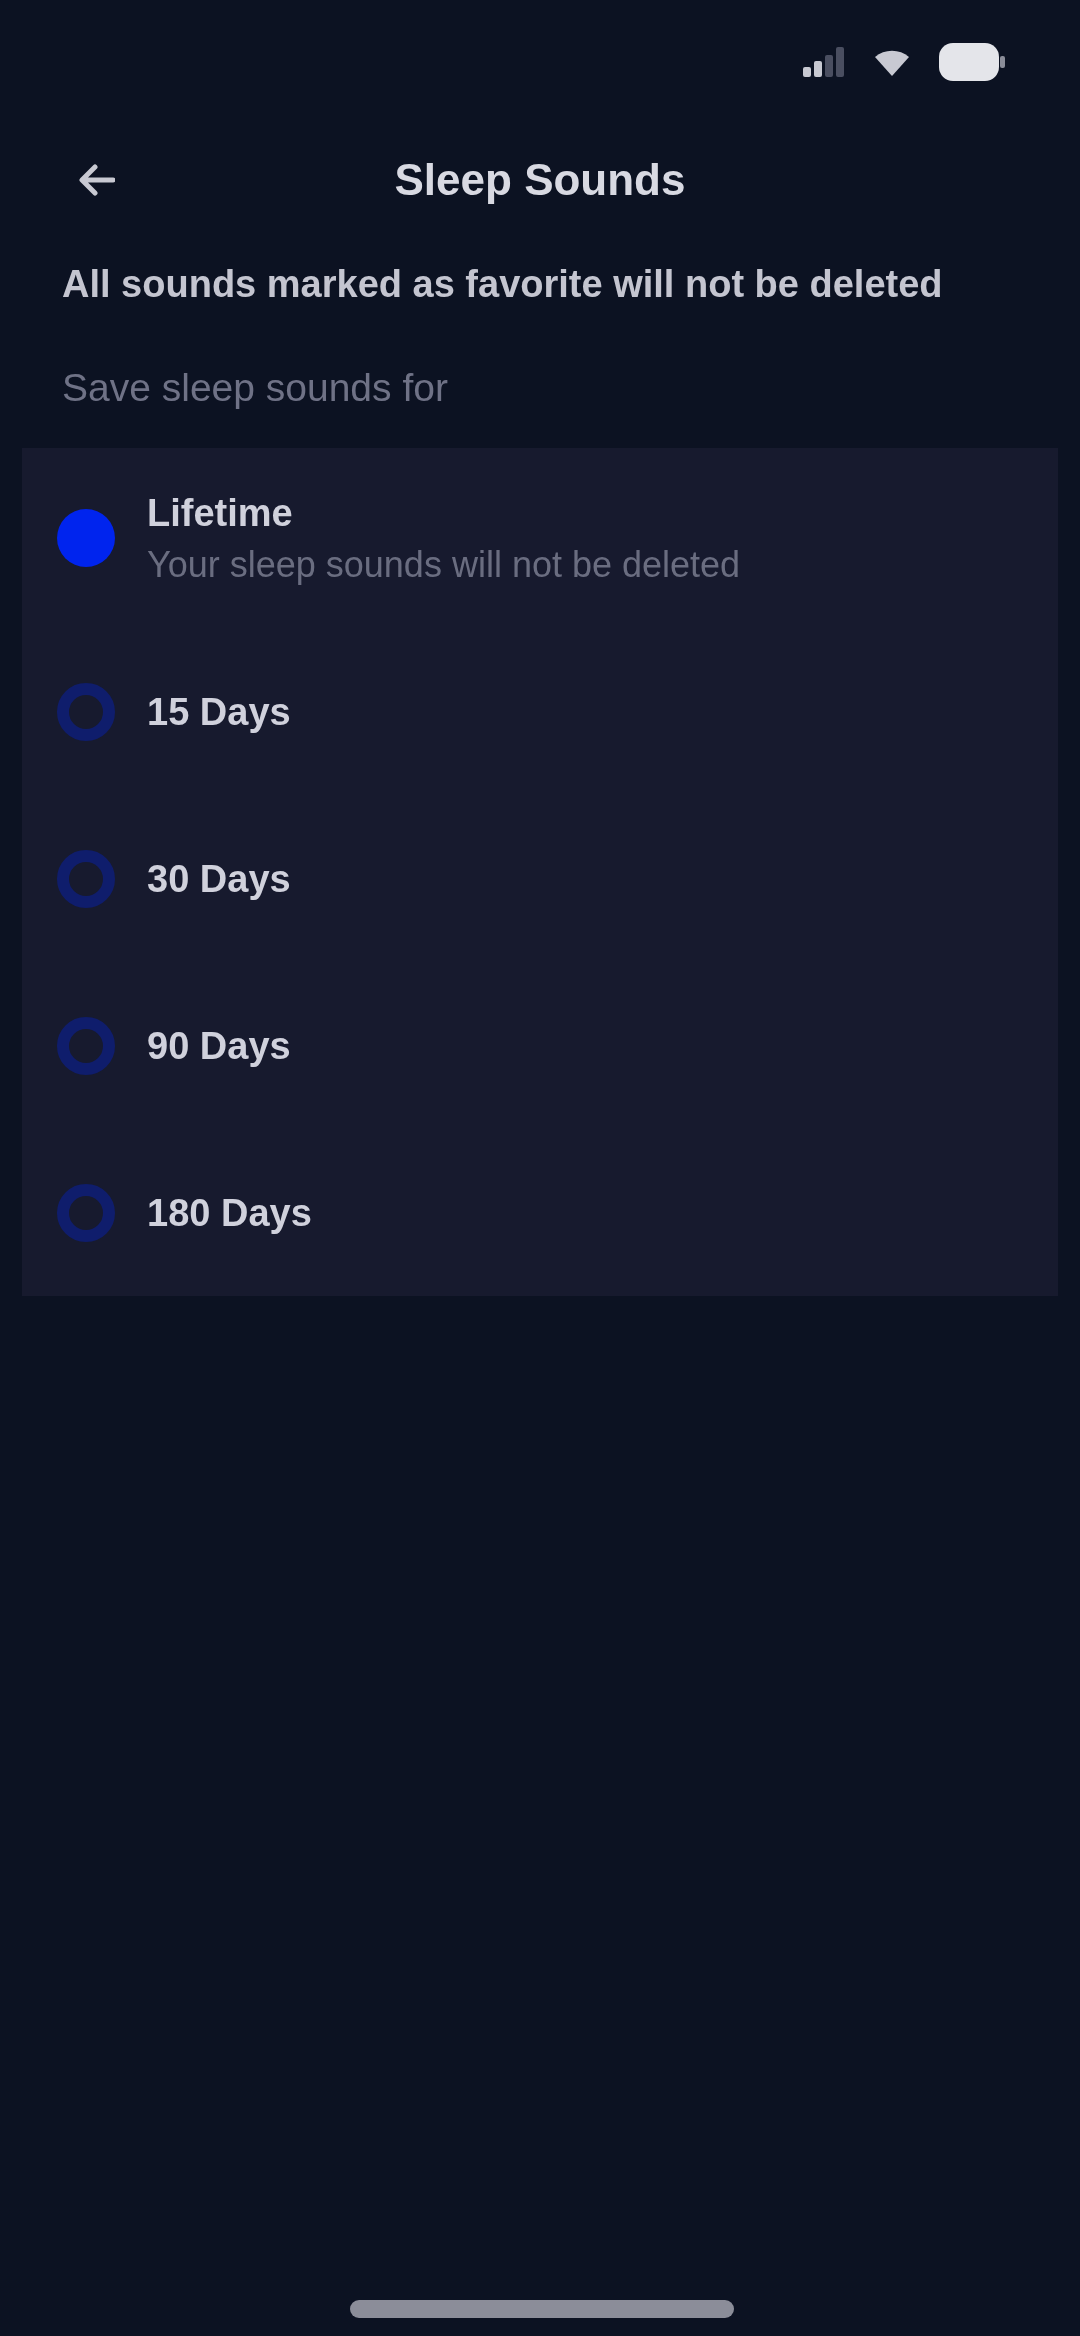 The width and height of the screenshot is (1080, 2336). What do you see at coordinates (824, 62) in the screenshot?
I see `signal-icon` at bounding box center [824, 62].